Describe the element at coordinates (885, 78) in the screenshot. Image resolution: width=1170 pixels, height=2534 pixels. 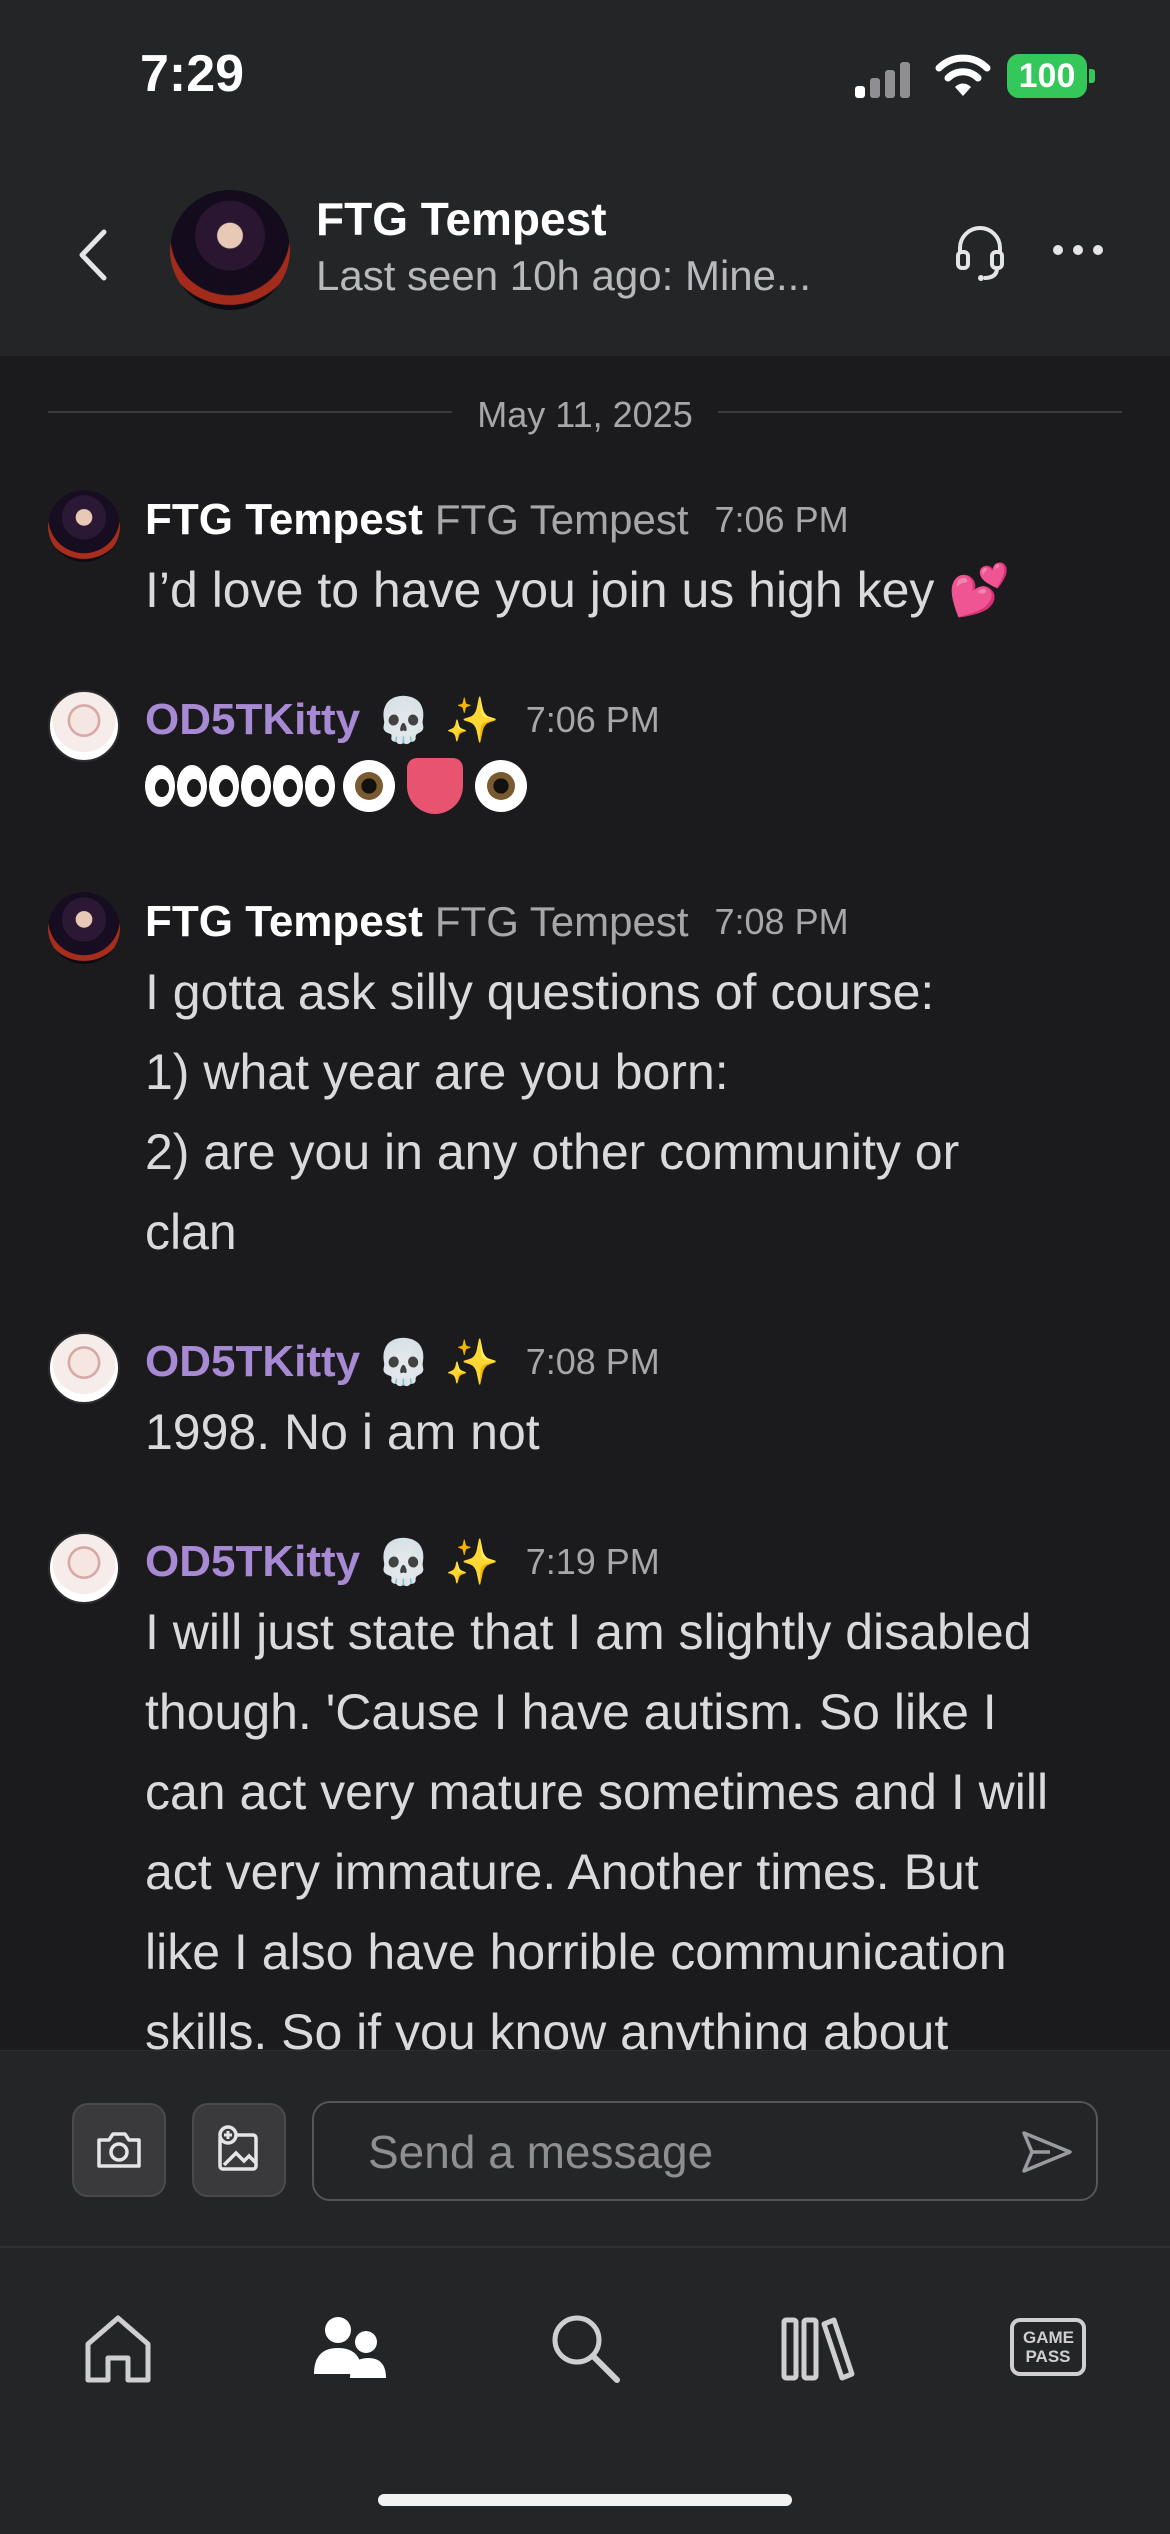
I see `cellular-signal-icon` at that location.